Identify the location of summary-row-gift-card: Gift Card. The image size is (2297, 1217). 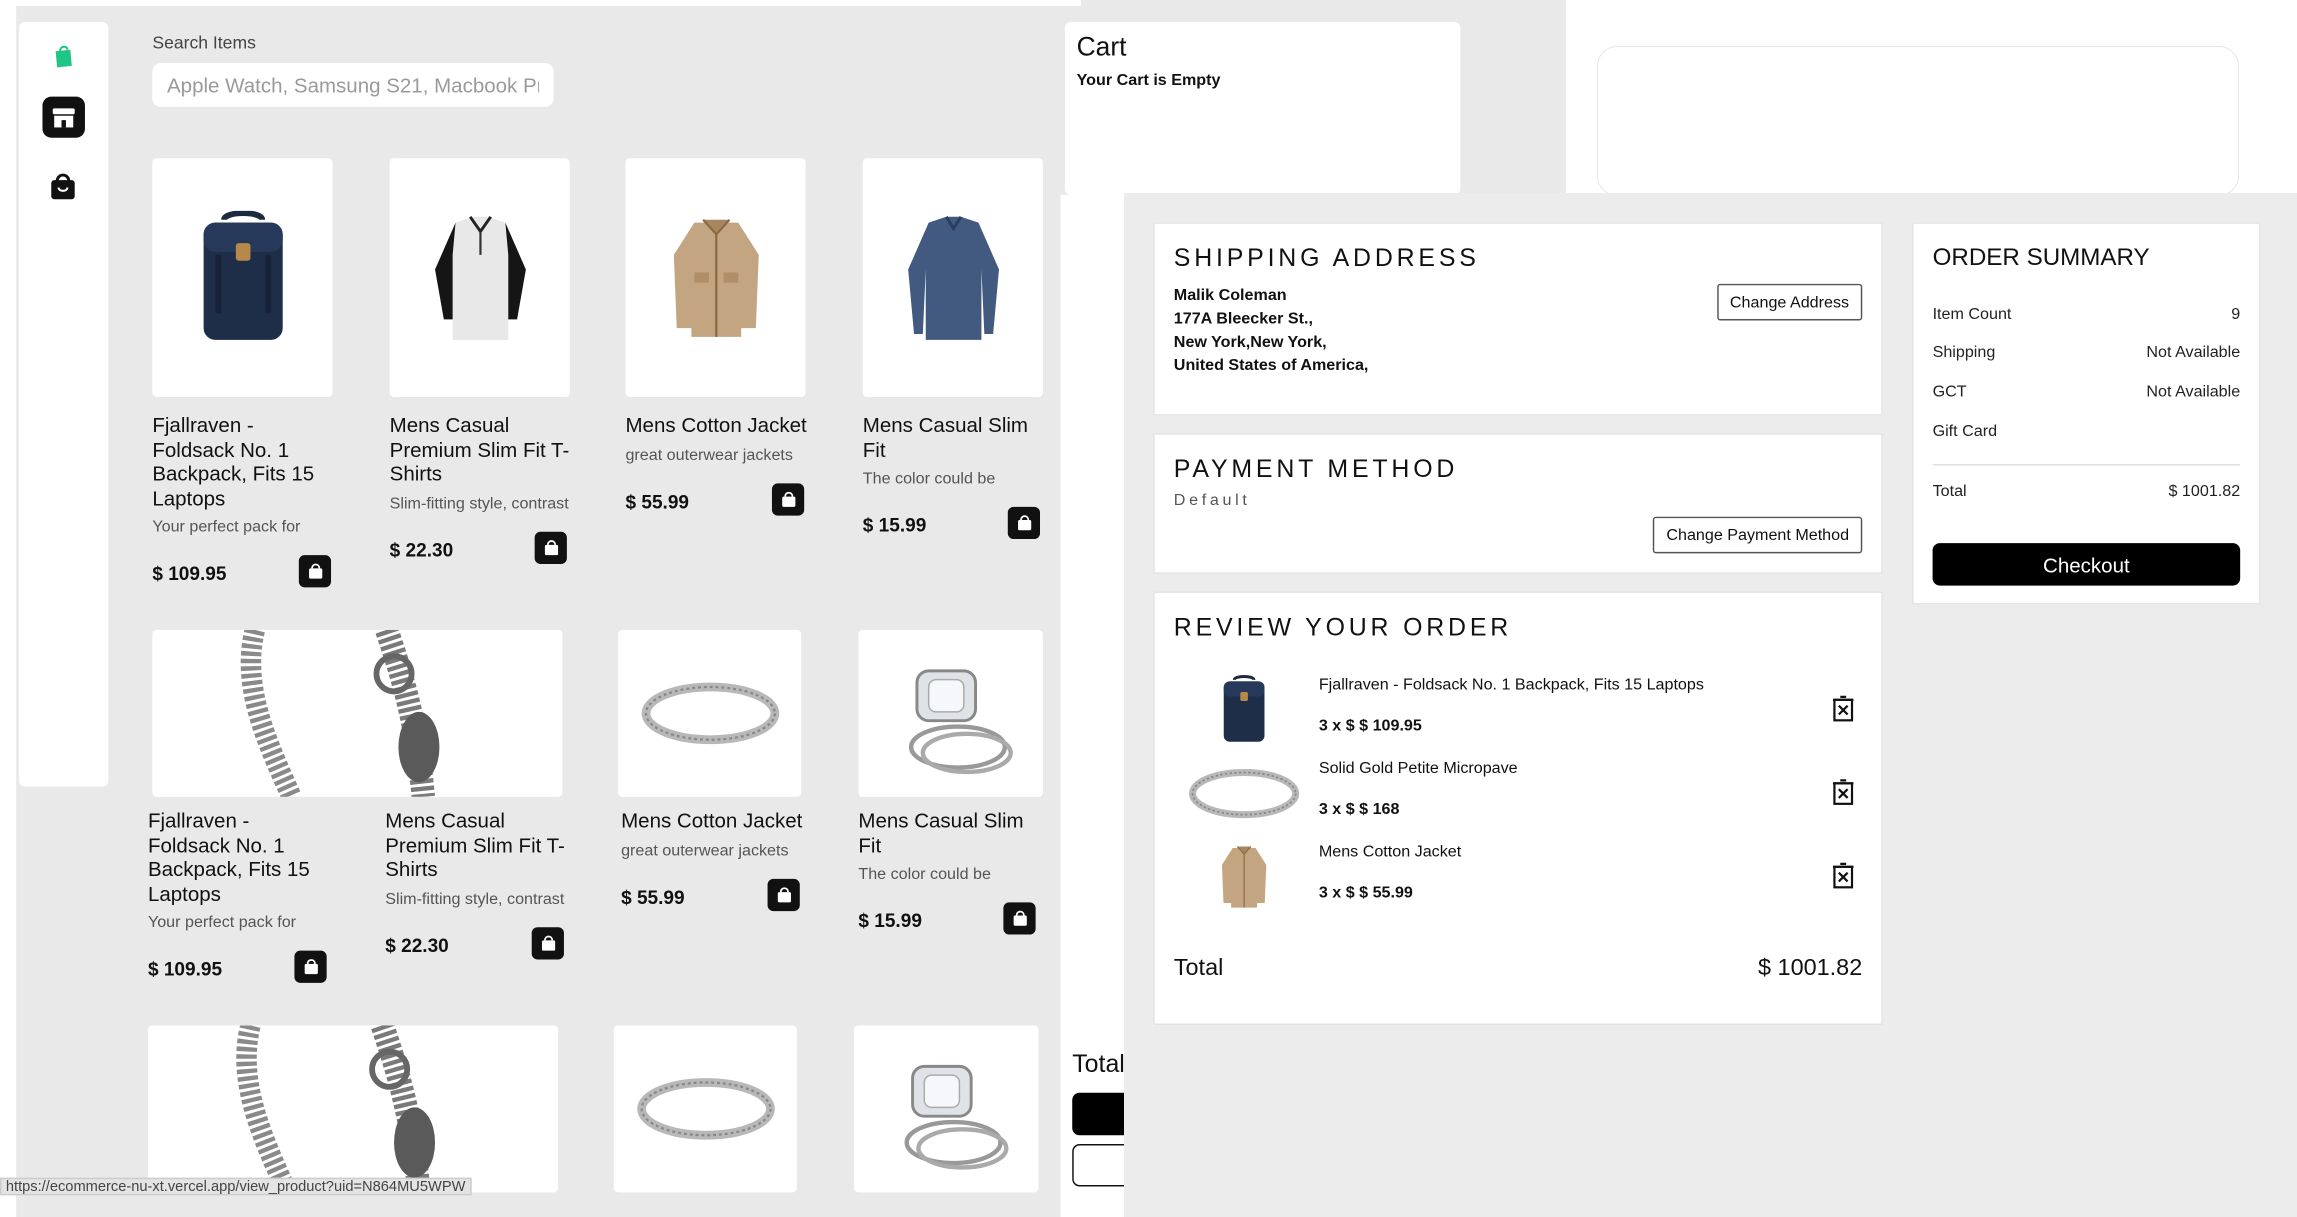
(1965, 431).